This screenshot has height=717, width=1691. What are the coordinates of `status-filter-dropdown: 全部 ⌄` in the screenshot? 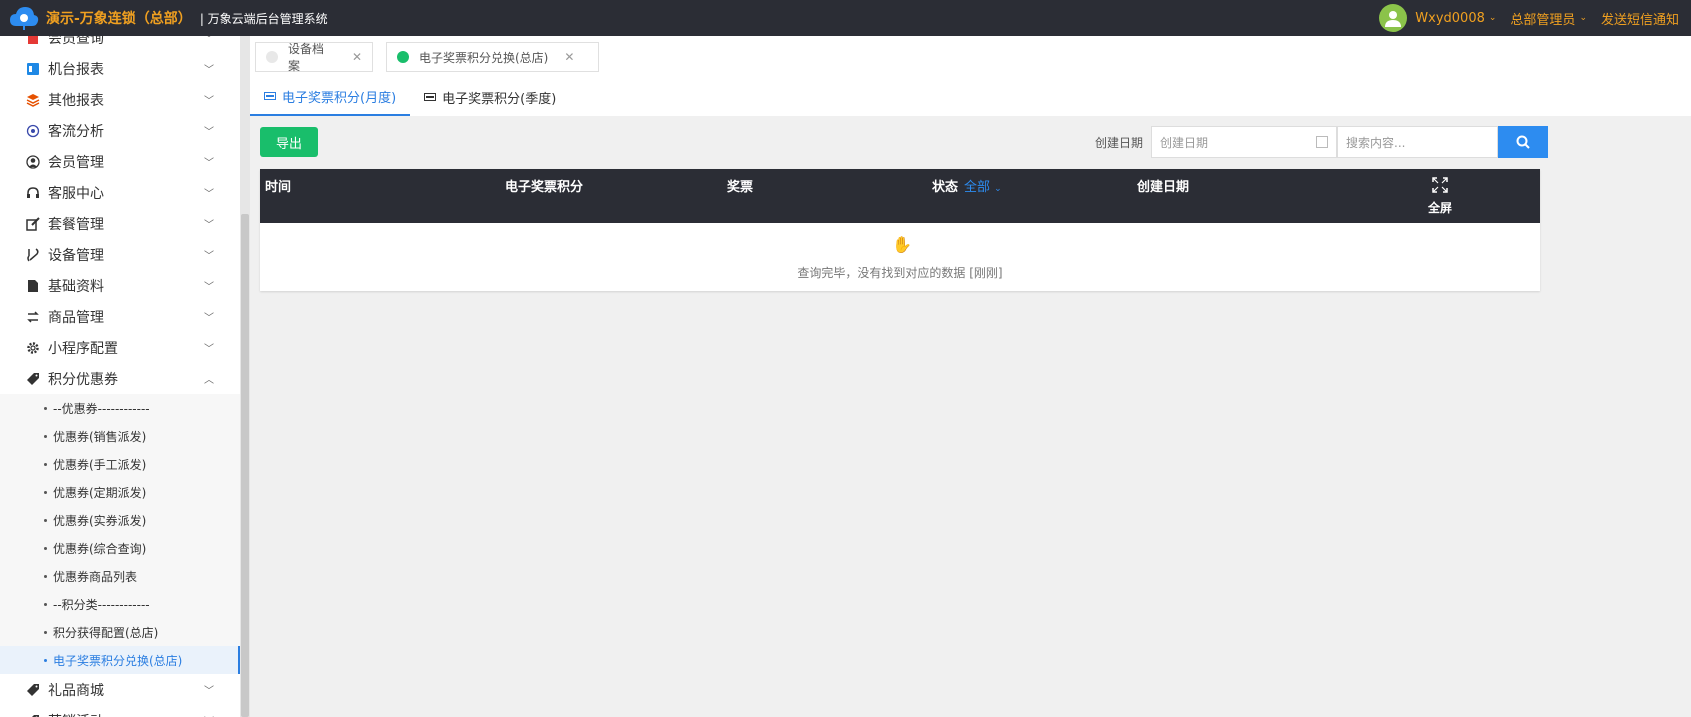 It's located at (983, 187).